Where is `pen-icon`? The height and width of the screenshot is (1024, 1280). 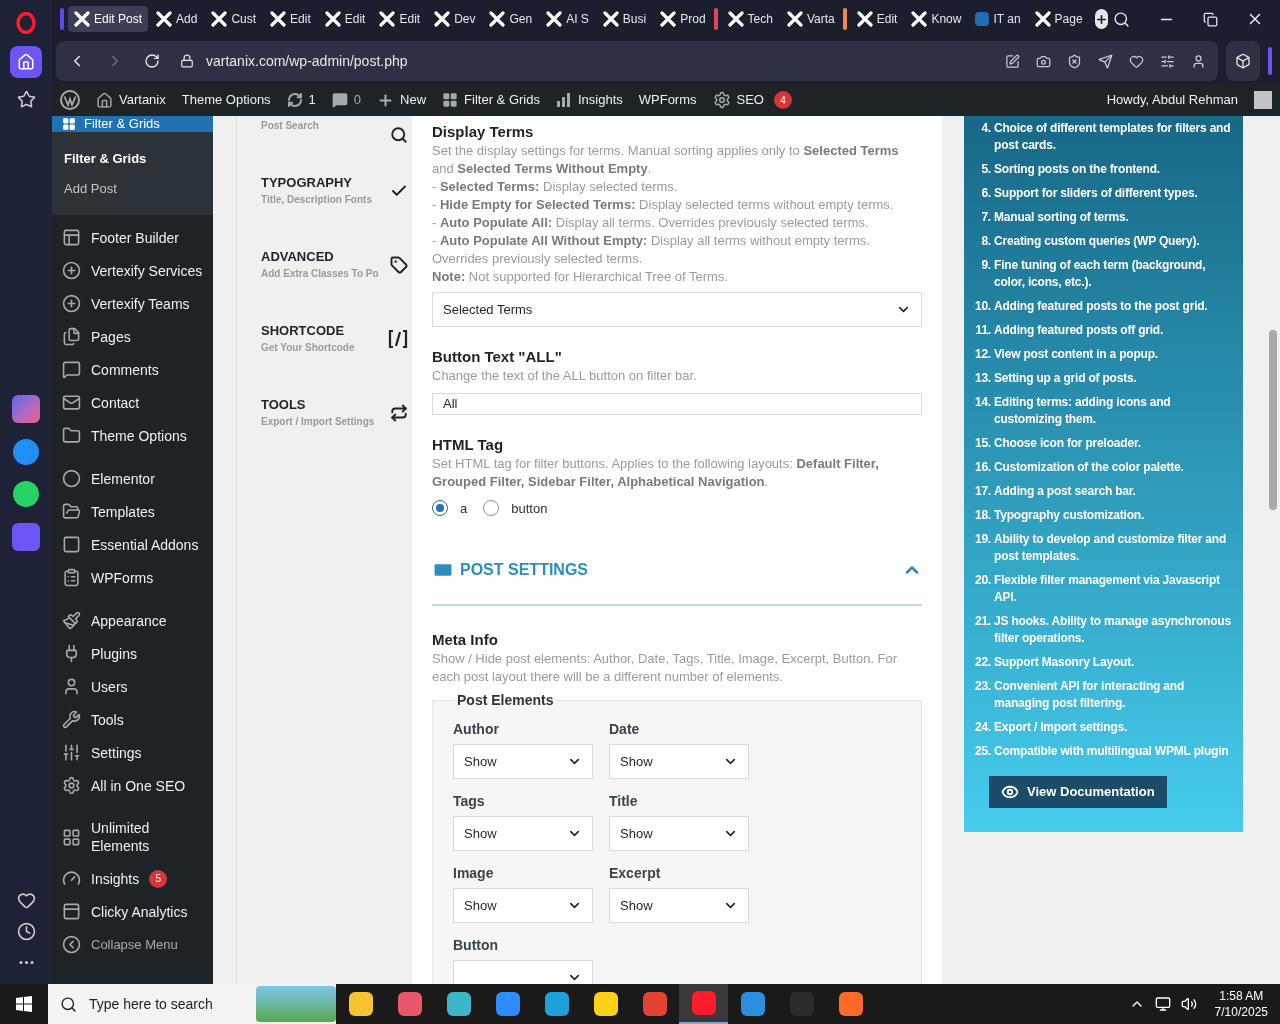
pen-icon is located at coordinates (850, 1004).